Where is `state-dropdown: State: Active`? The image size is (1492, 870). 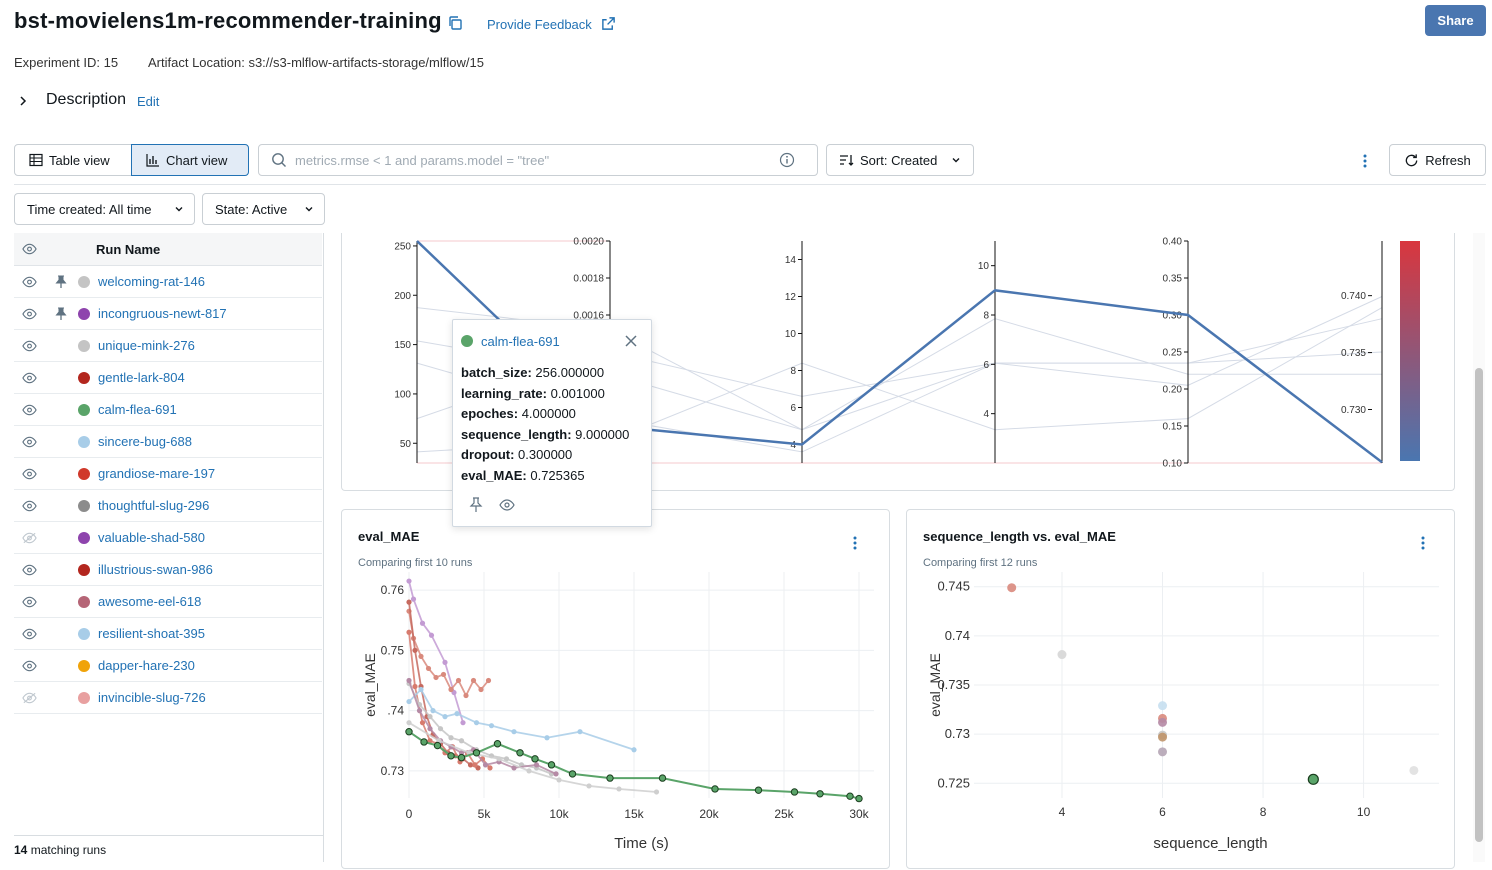
state-dropdown: State: Active is located at coordinates (263, 209).